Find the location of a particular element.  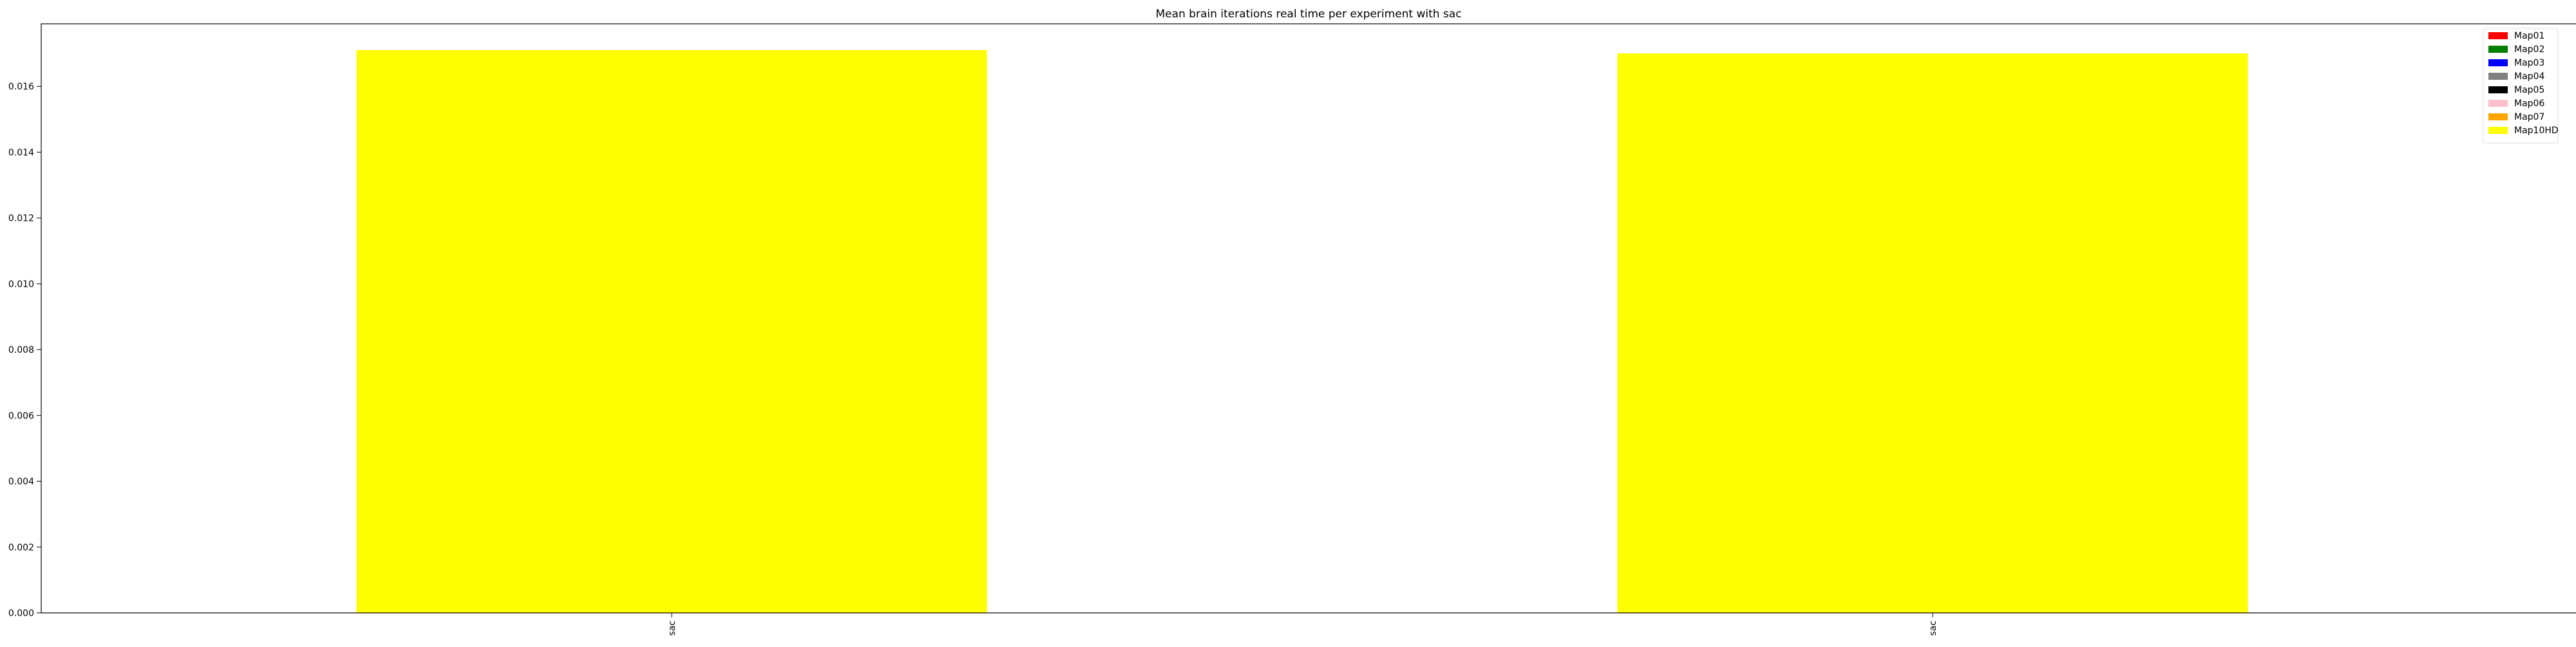

y-tick-label: 0.010 is located at coordinates (21, 285).